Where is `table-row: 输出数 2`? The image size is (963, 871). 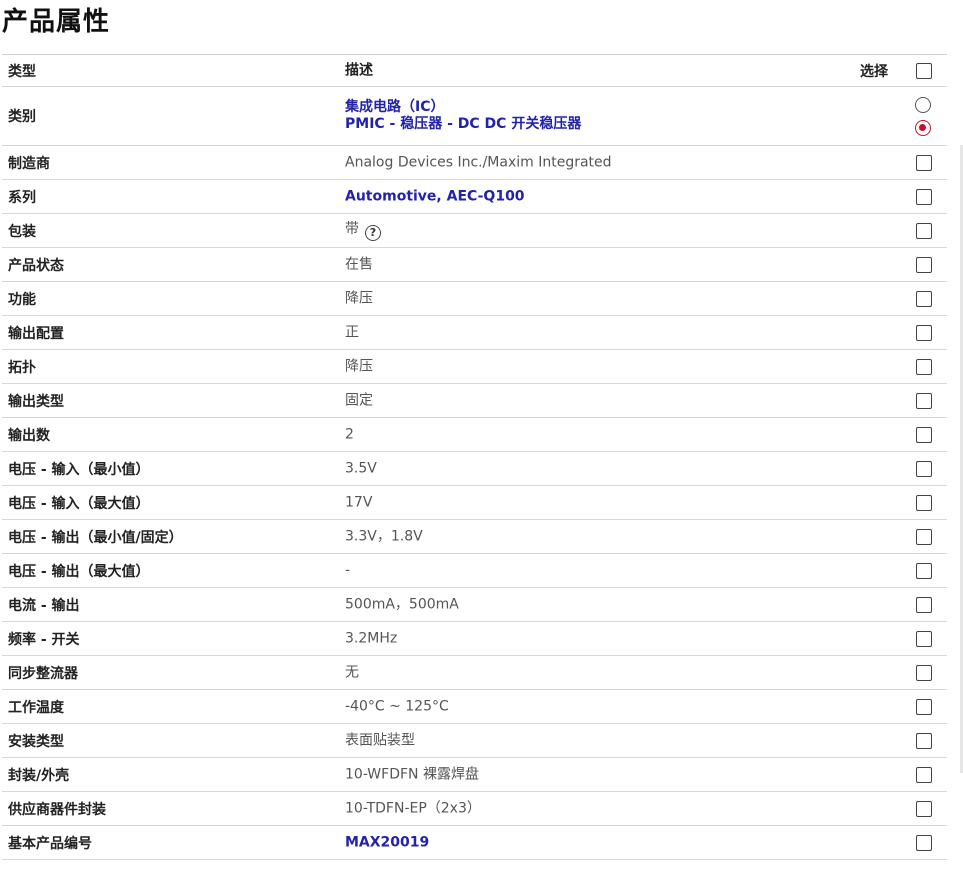
table-row: 输出数 2 is located at coordinates (474, 435).